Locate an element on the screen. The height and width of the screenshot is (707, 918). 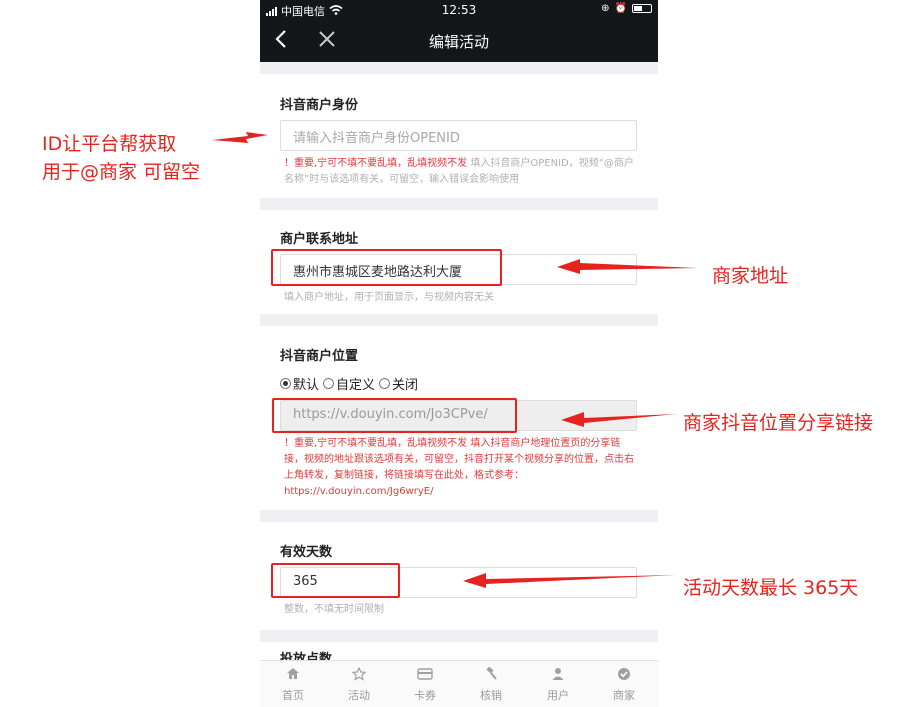
arrow-days is located at coordinates (569, 580).